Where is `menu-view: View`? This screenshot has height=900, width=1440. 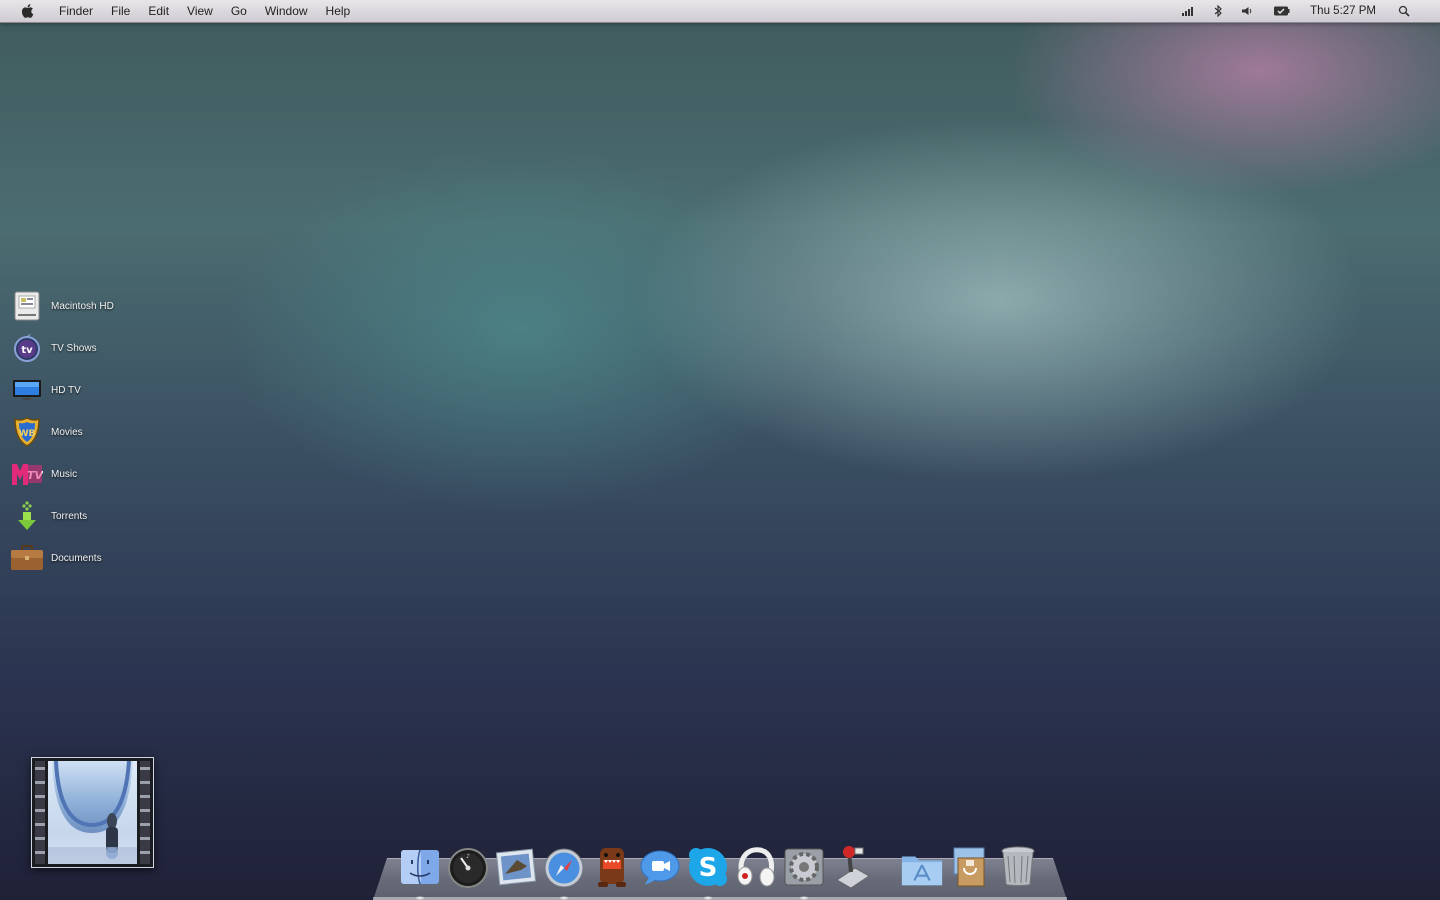
menu-view: View is located at coordinates (200, 11).